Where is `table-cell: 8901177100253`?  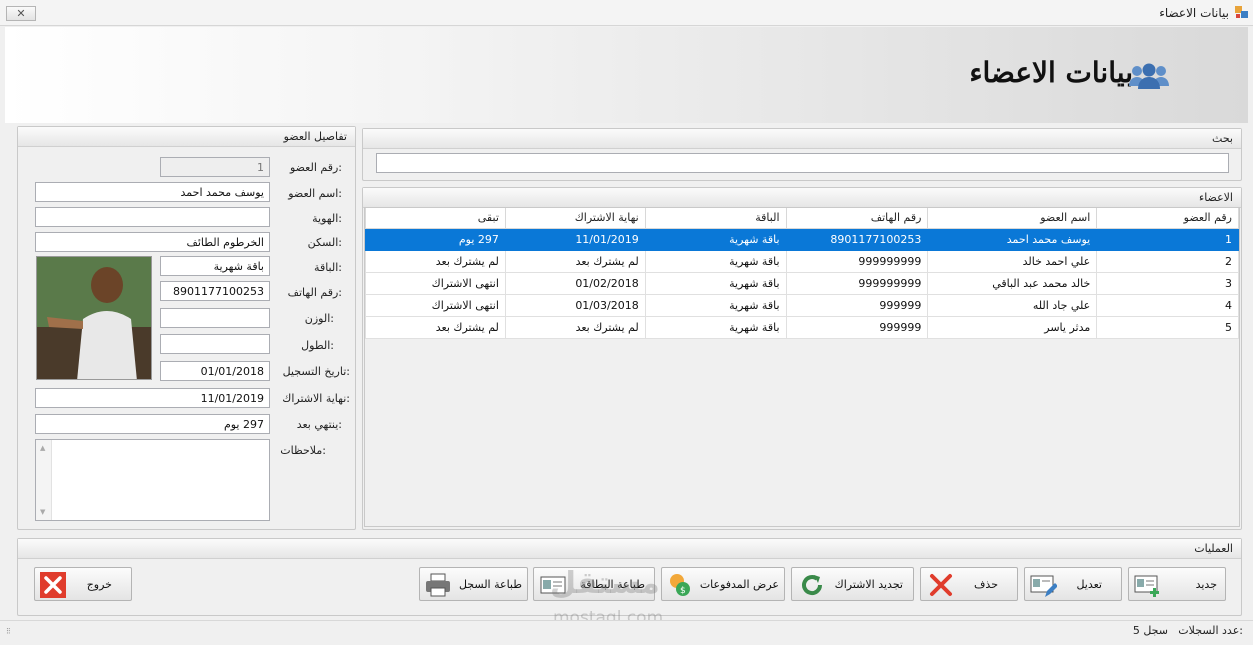
table-cell: 8901177100253 is located at coordinates (857, 239).